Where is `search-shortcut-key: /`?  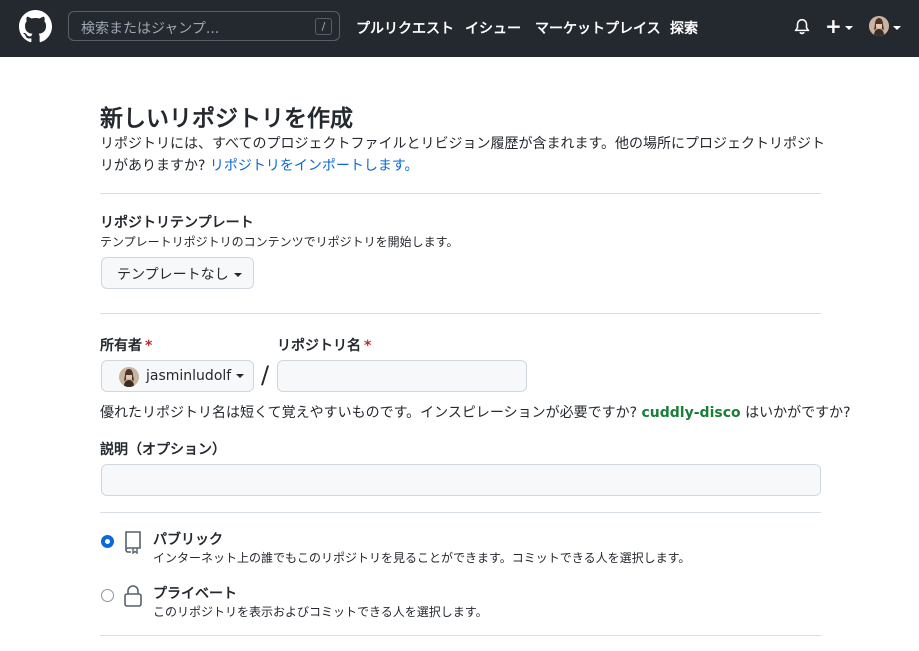 search-shortcut-key: / is located at coordinates (323, 26).